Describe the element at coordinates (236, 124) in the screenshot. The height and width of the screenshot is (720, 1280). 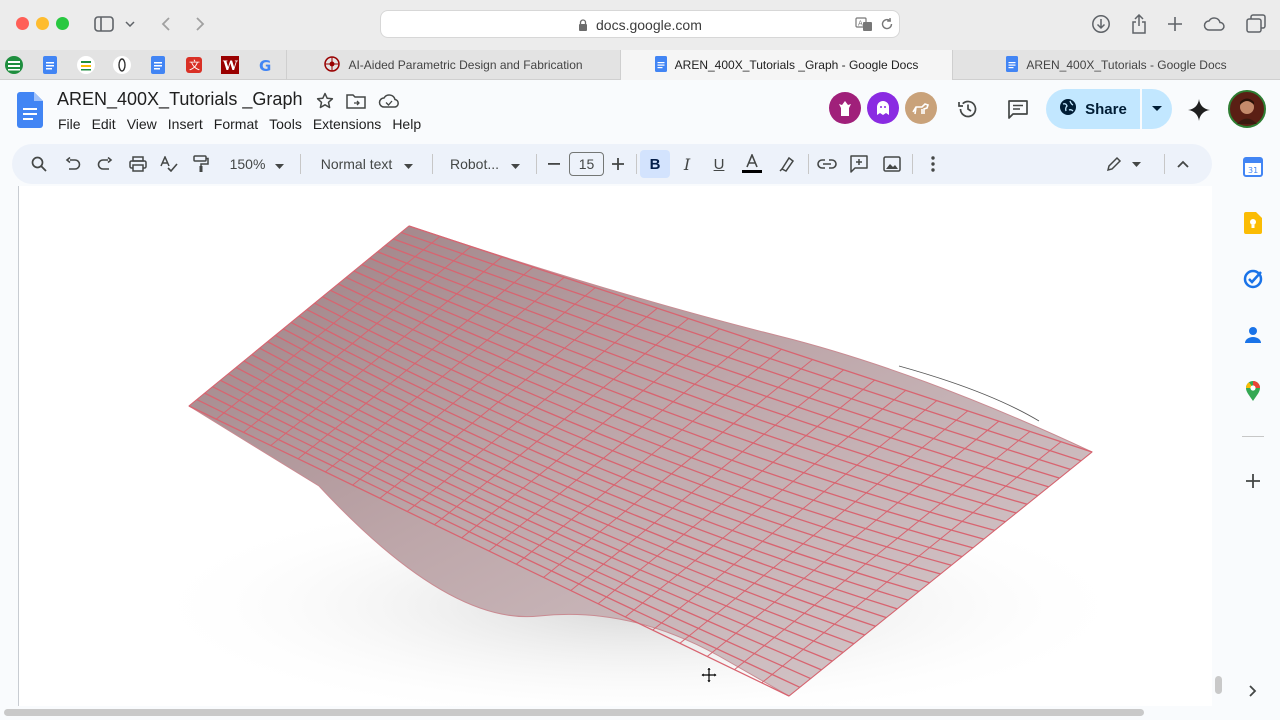
I see `menu-format: Format` at that location.